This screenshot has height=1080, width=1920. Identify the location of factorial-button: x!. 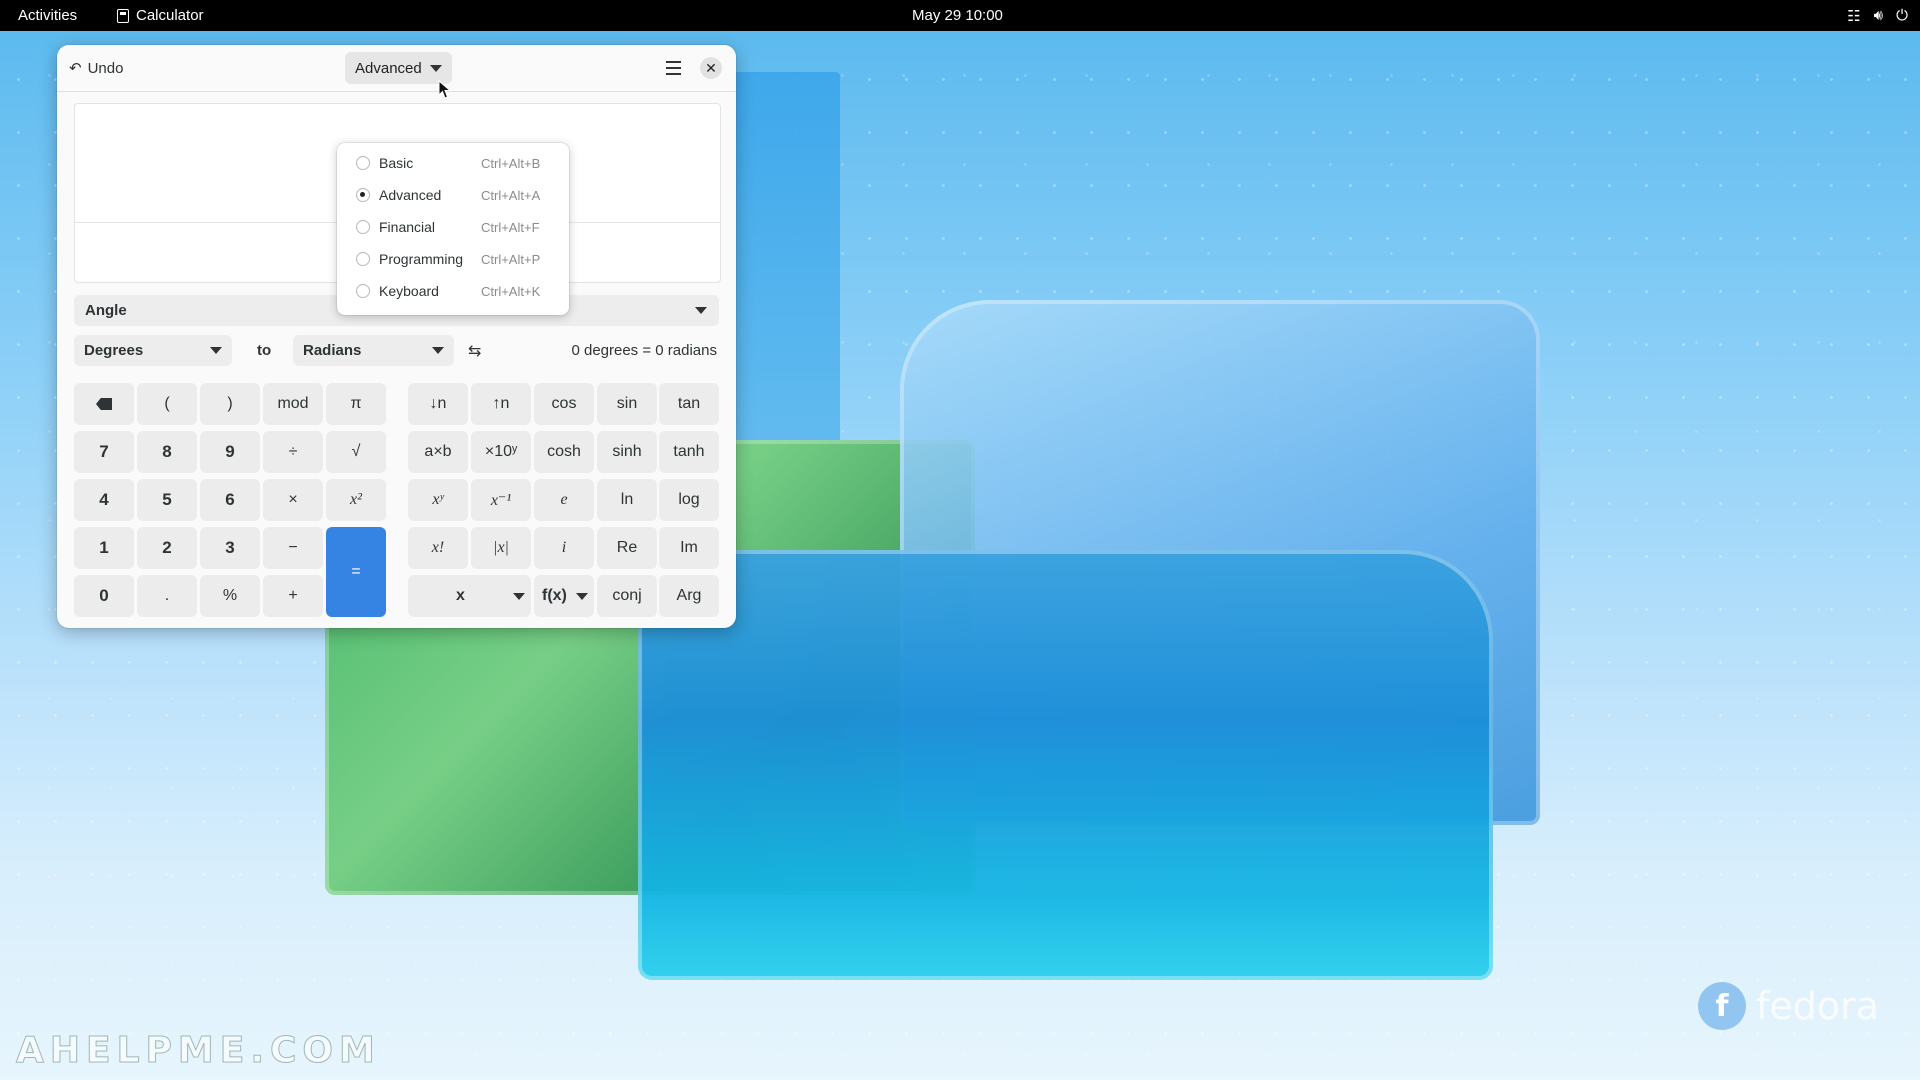
(438, 548).